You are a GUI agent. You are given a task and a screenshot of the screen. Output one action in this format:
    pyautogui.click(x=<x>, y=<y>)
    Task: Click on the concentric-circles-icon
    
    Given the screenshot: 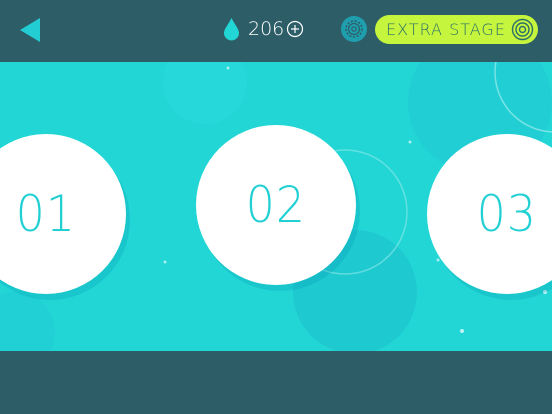 What is the action you would take?
    pyautogui.click(x=522, y=29)
    